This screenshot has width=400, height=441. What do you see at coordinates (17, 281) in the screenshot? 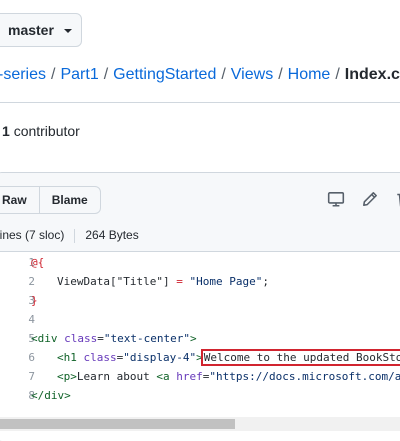
I see `line-number: 2` at bounding box center [17, 281].